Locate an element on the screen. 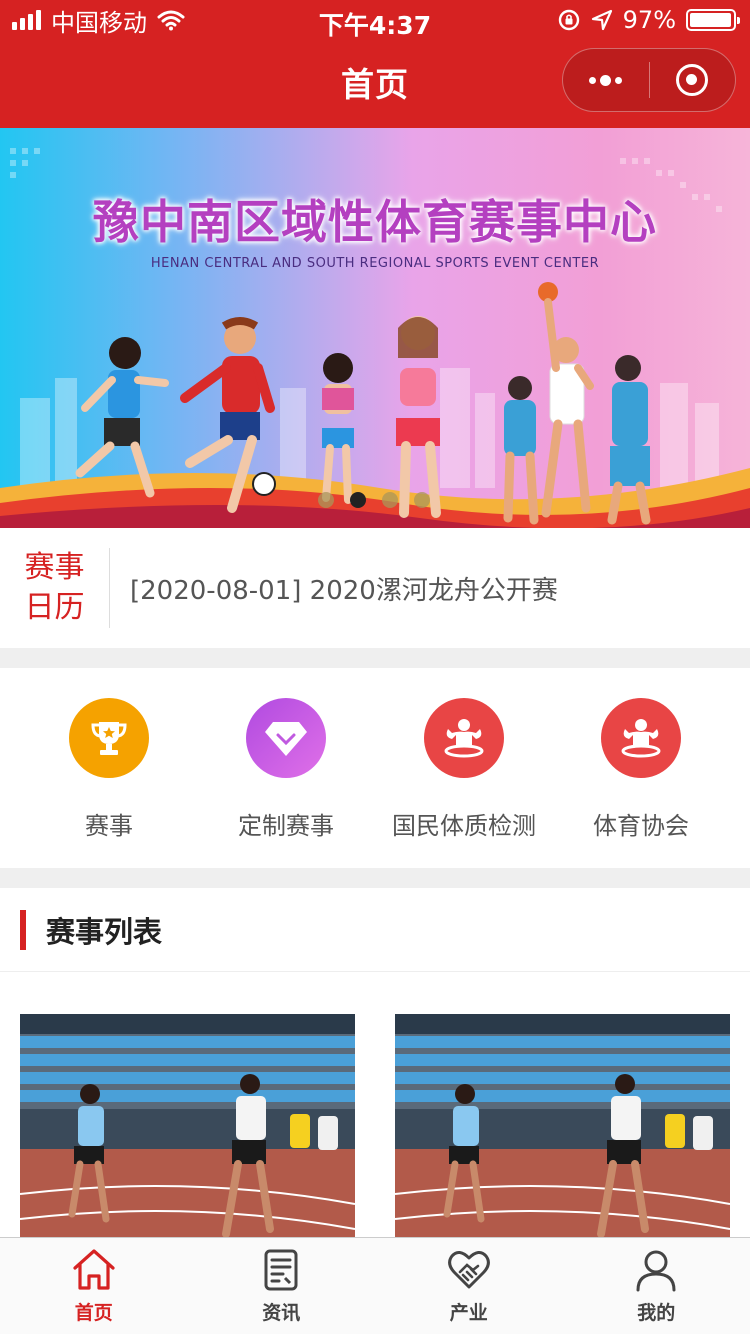 This screenshot has height=1334, width=750. entry-custom-events: 定制赛事 is located at coordinates (286, 769).